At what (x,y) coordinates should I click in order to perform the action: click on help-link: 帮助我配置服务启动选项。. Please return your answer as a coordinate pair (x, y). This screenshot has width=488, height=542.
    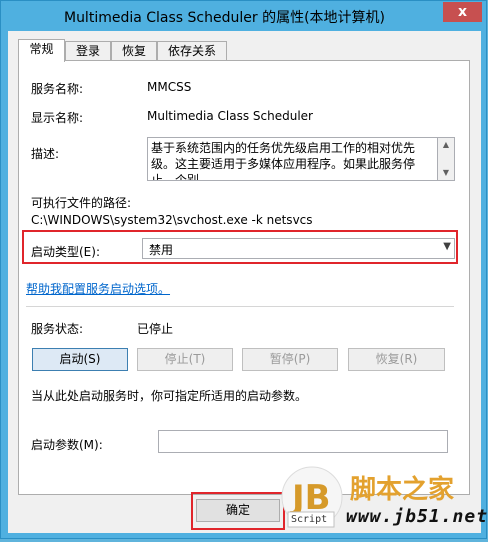
    Looking at the image, I should click on (98, 288).